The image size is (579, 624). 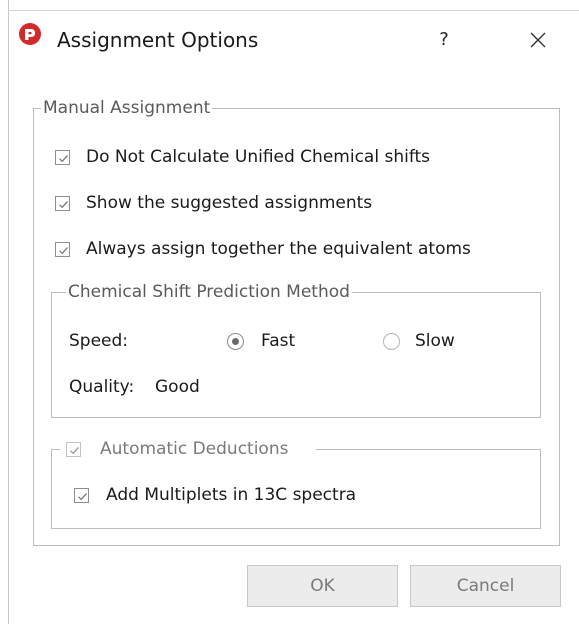 I want to click on quality-label: Quality:, so click(x=102, y=387).